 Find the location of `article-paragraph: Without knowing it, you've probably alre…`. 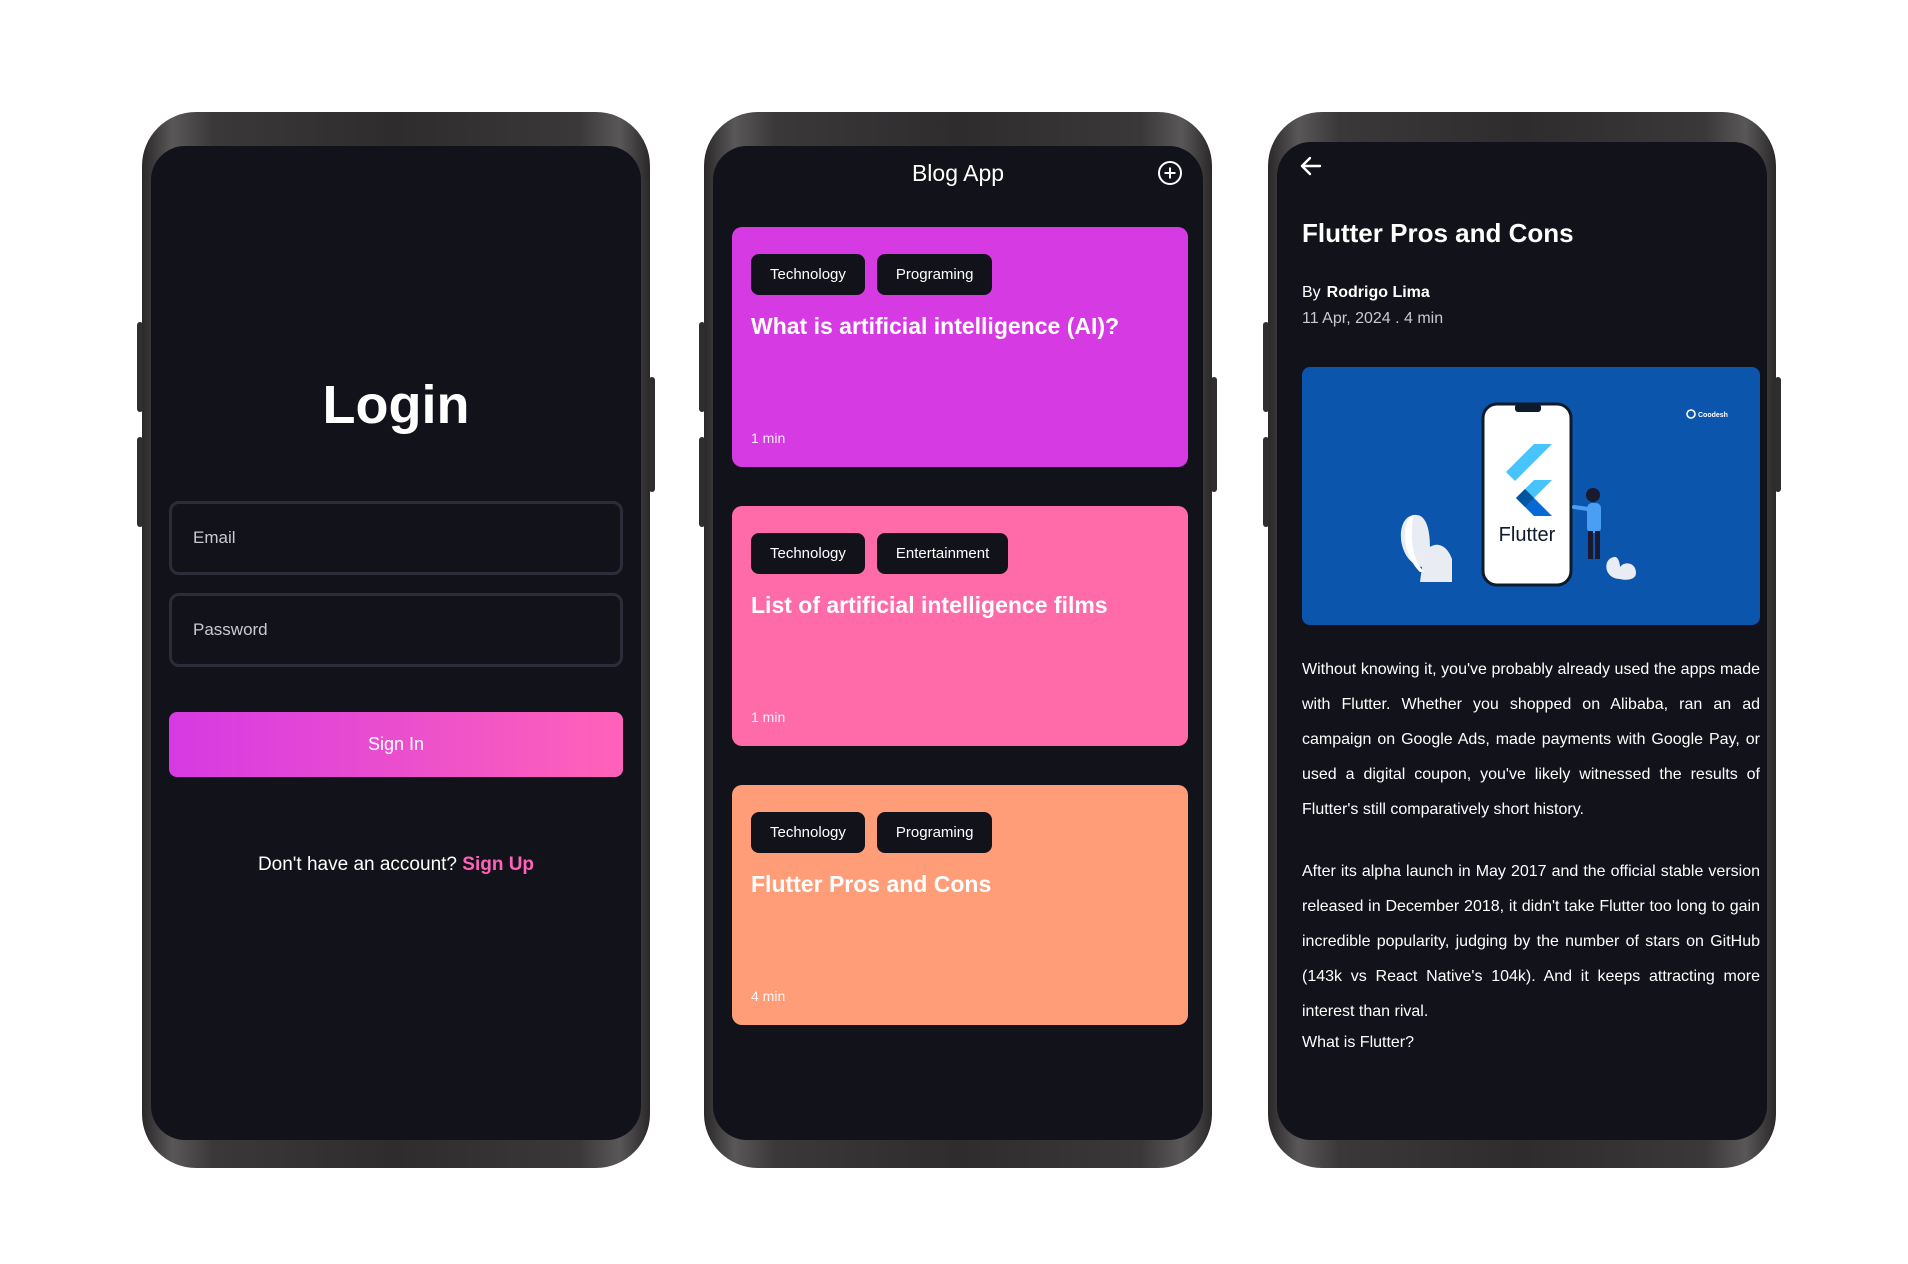

article-paragraph: Without knowing it, you've probably alre… is located at coordinates (1531, 739).